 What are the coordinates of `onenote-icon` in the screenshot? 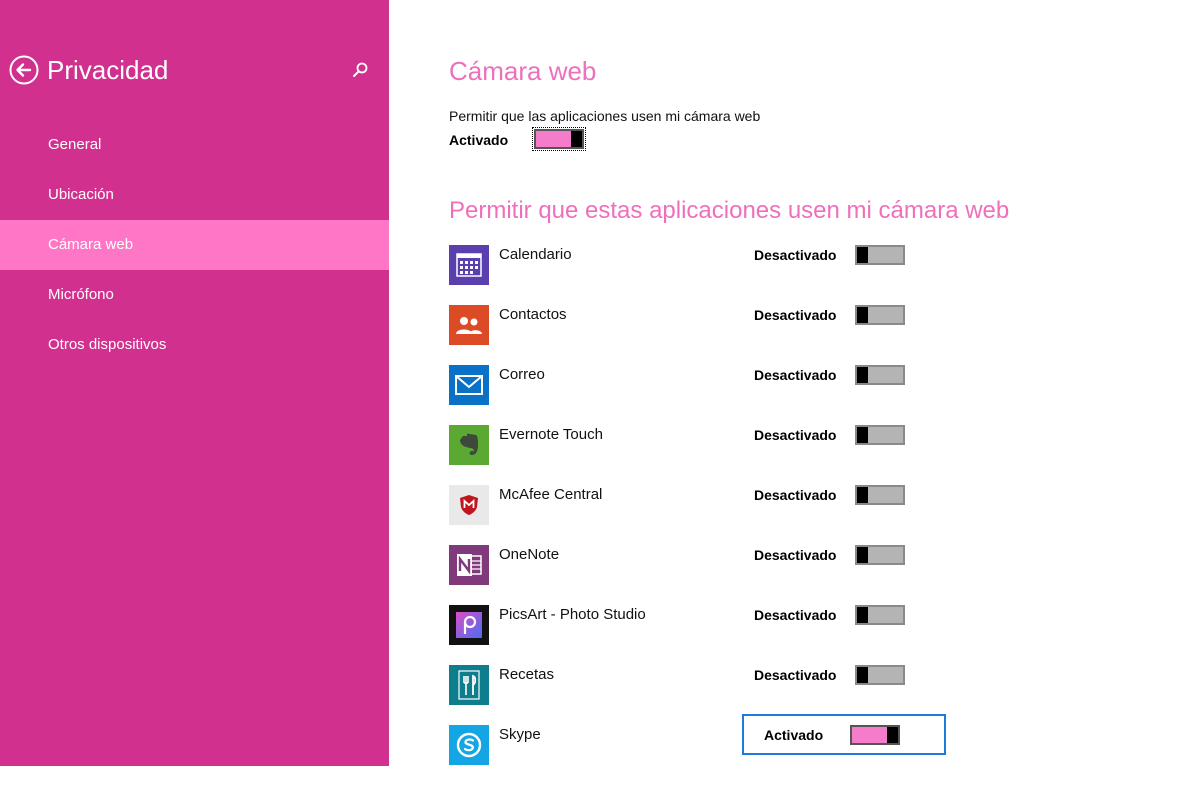 It's located at (469, 565).